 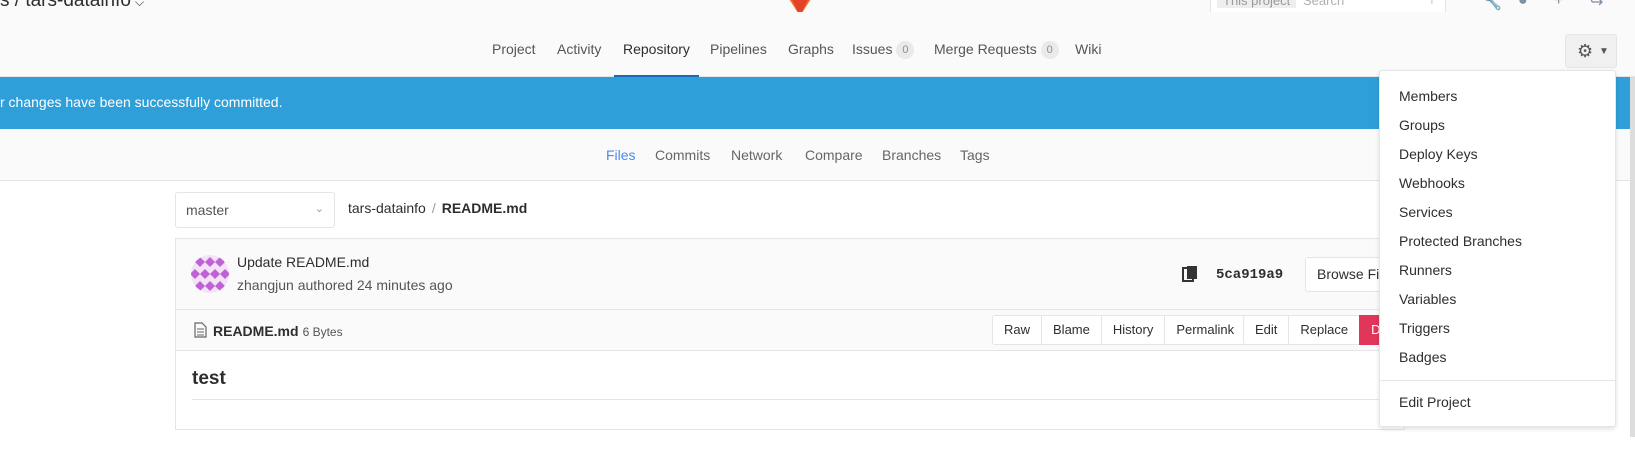 I want to click on subtab-label: Compare, so click(x=834, y=155).